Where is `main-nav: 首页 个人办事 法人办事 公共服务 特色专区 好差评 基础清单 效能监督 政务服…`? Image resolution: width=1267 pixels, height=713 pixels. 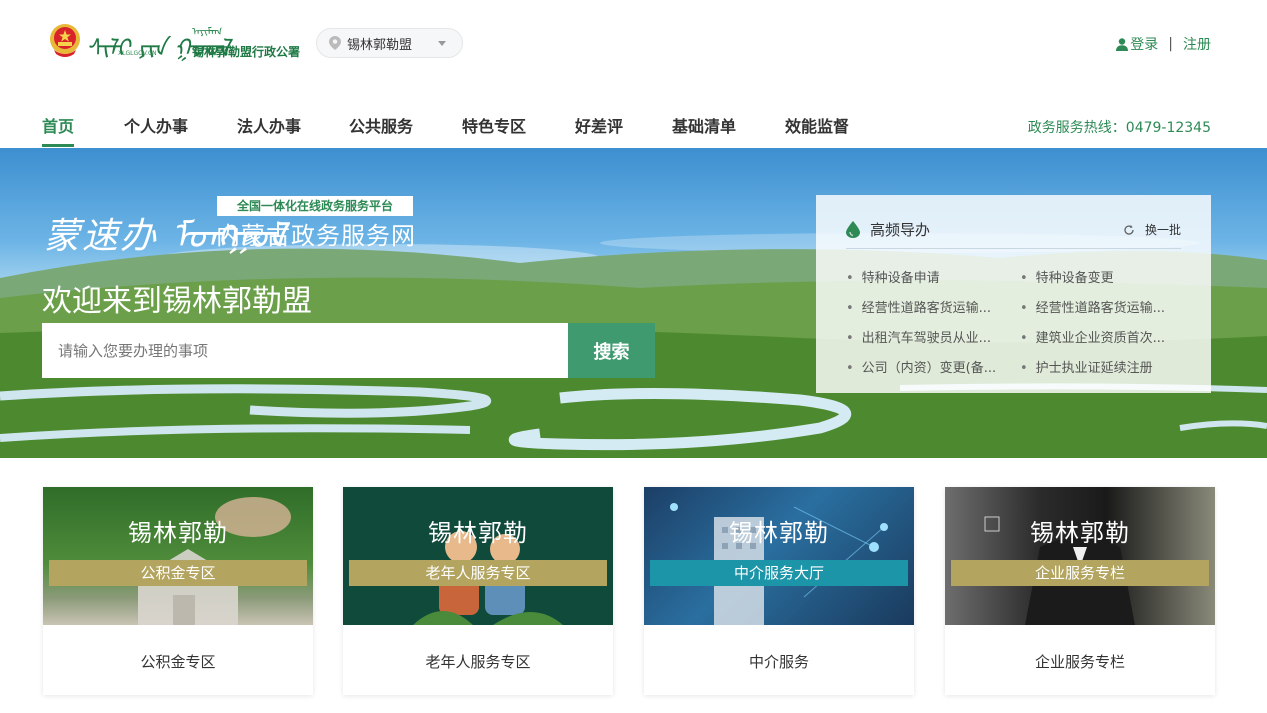 main-nav: 首页 个人办事 法人办事 公共服务 特色专区 好差评 基础清单 效能监督 政务服… is located at coordinates (633, 124).